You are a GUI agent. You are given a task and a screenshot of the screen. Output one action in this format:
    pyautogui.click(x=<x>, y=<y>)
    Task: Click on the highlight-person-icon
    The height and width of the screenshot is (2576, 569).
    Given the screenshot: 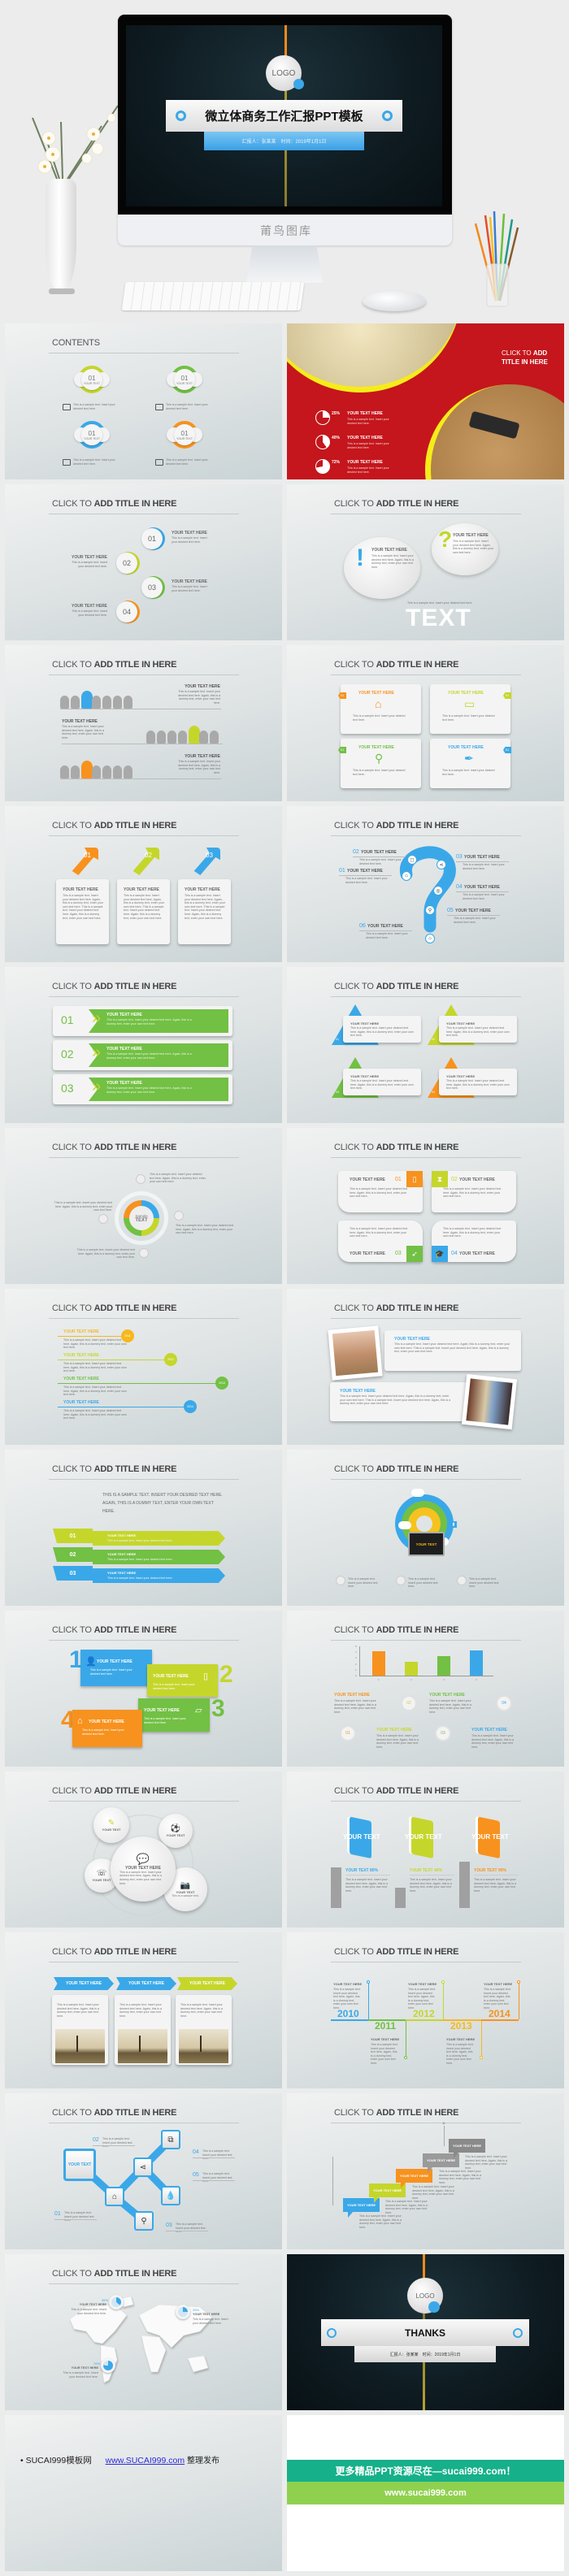 What is the action you would take?
    pyautogui.click(x=87, y=700)
    